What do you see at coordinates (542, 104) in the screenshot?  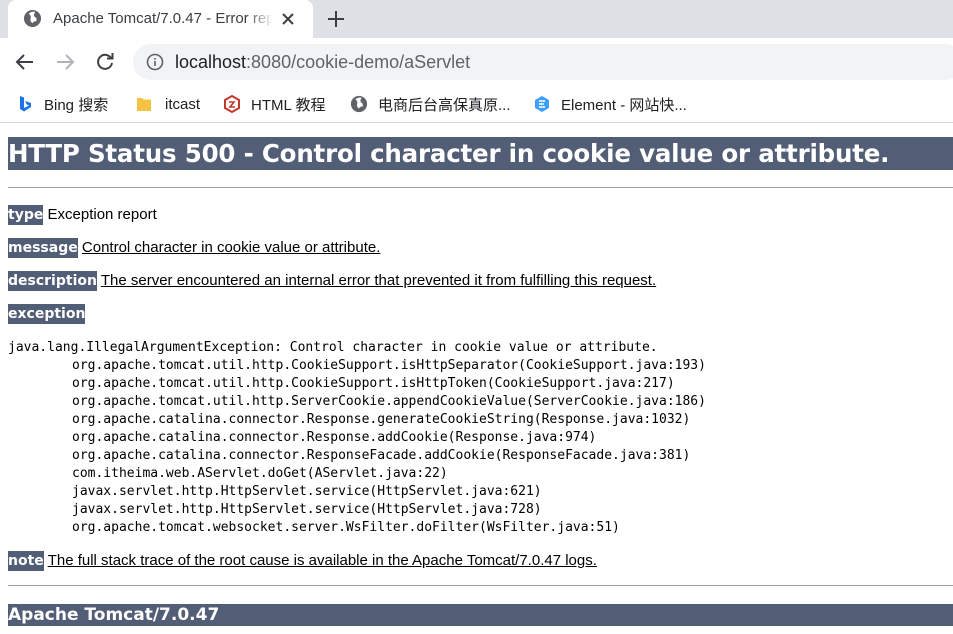 I see `element-icon` at bounding box center [542, 104].